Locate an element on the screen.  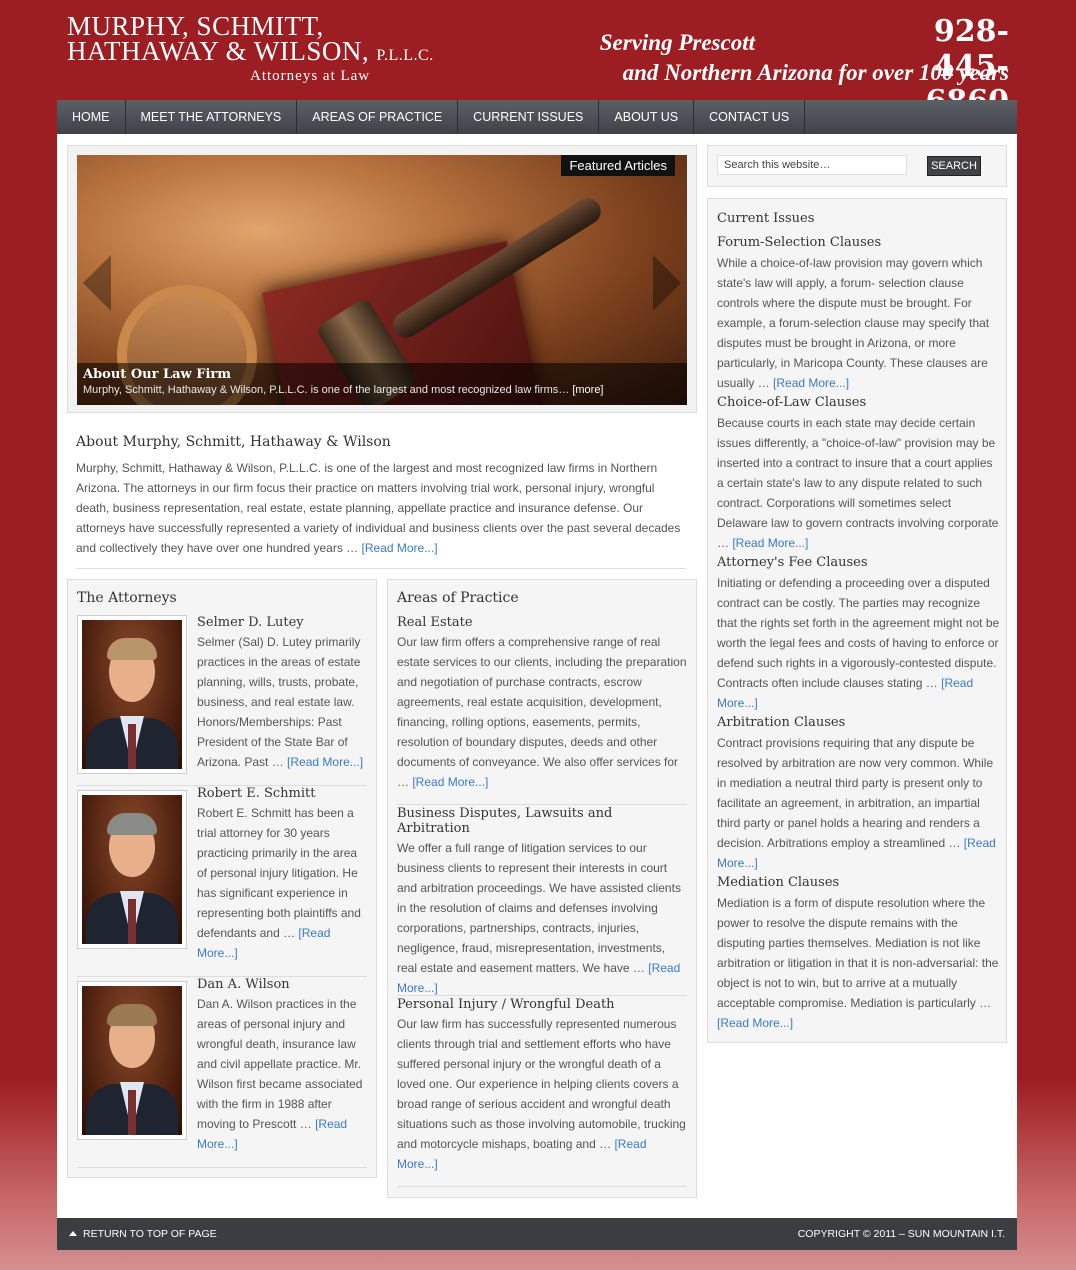
logo-suffix: P.L.L.C. is located at coordinates (405, 55).